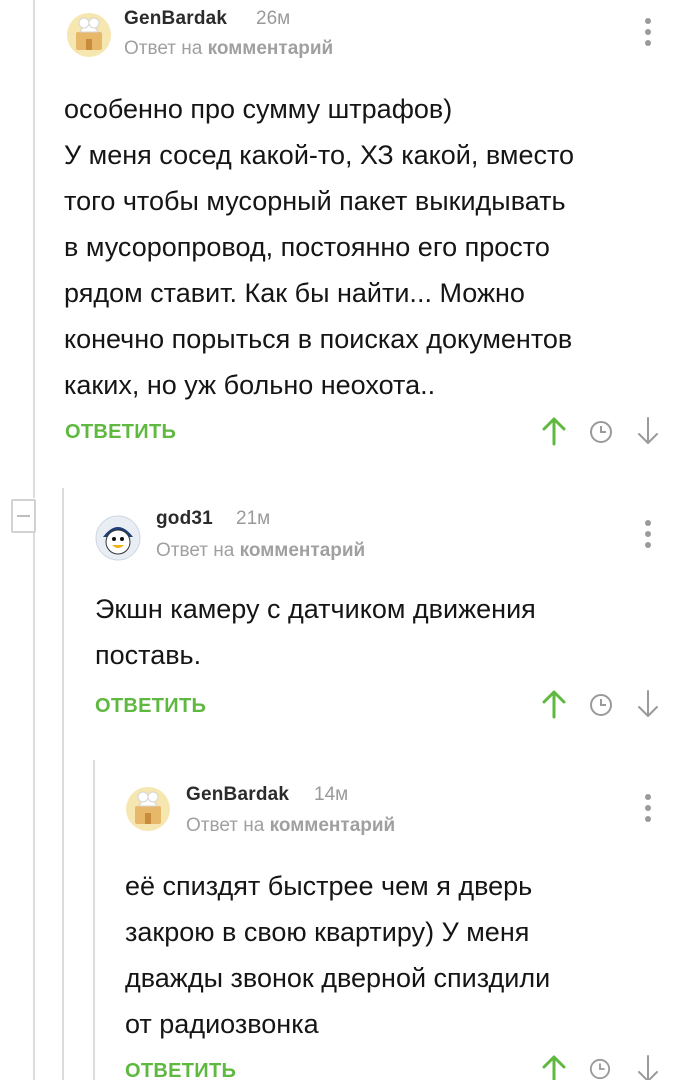 Image resolution: width=687 pixels, height=1083 pixels. What do you see at coordinates (148, 655) in the screenshot?
I see `text-line: поставь.` at bounding box center [148, 655].